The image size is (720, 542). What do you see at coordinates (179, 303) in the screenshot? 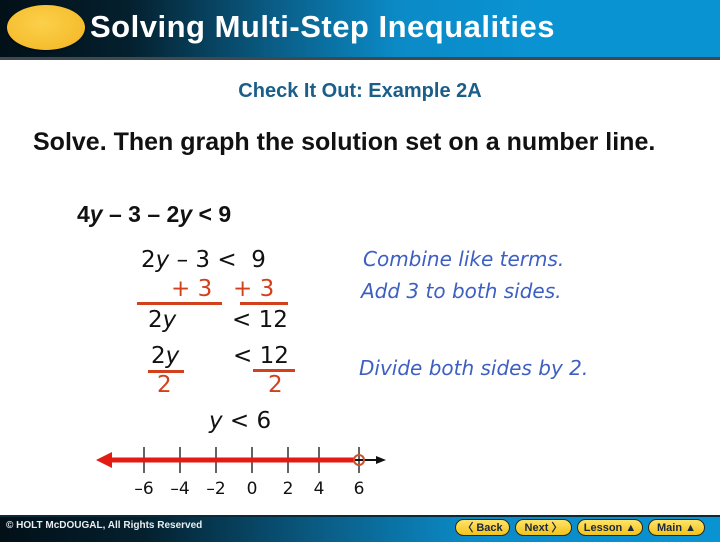
I see `step-2-underline-left` at bounding box center [179, 303].